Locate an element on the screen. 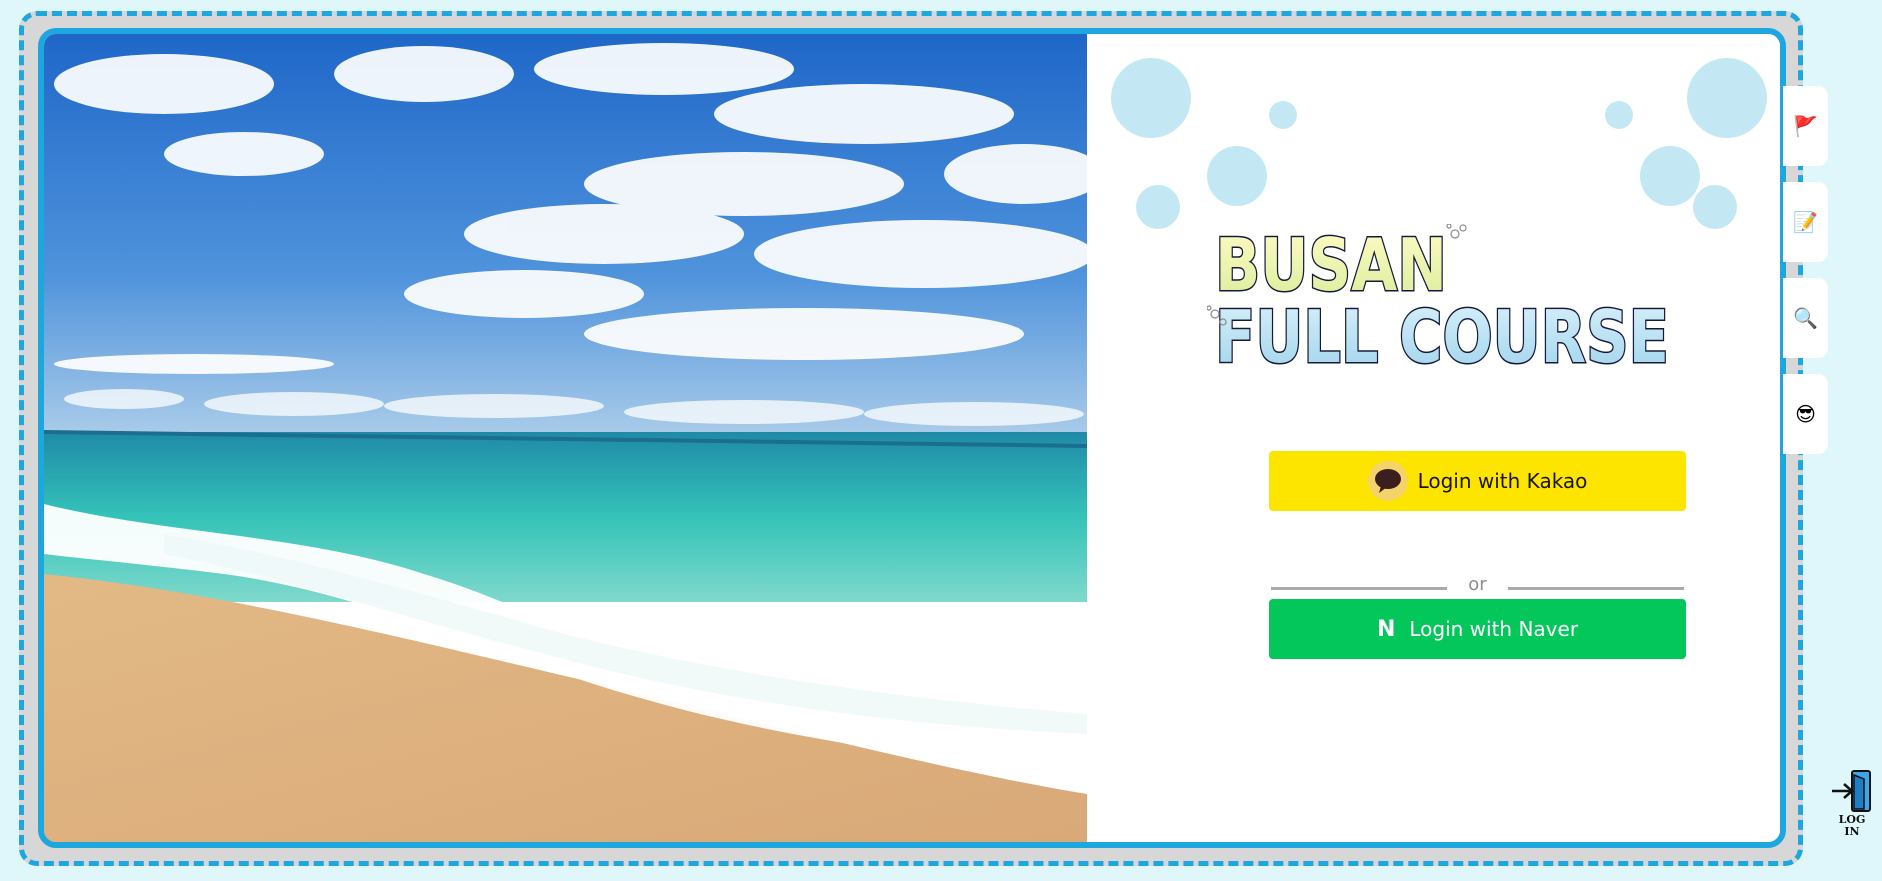  kakao-login-button: Login with Kakao is located at coordinates (1477, 481).